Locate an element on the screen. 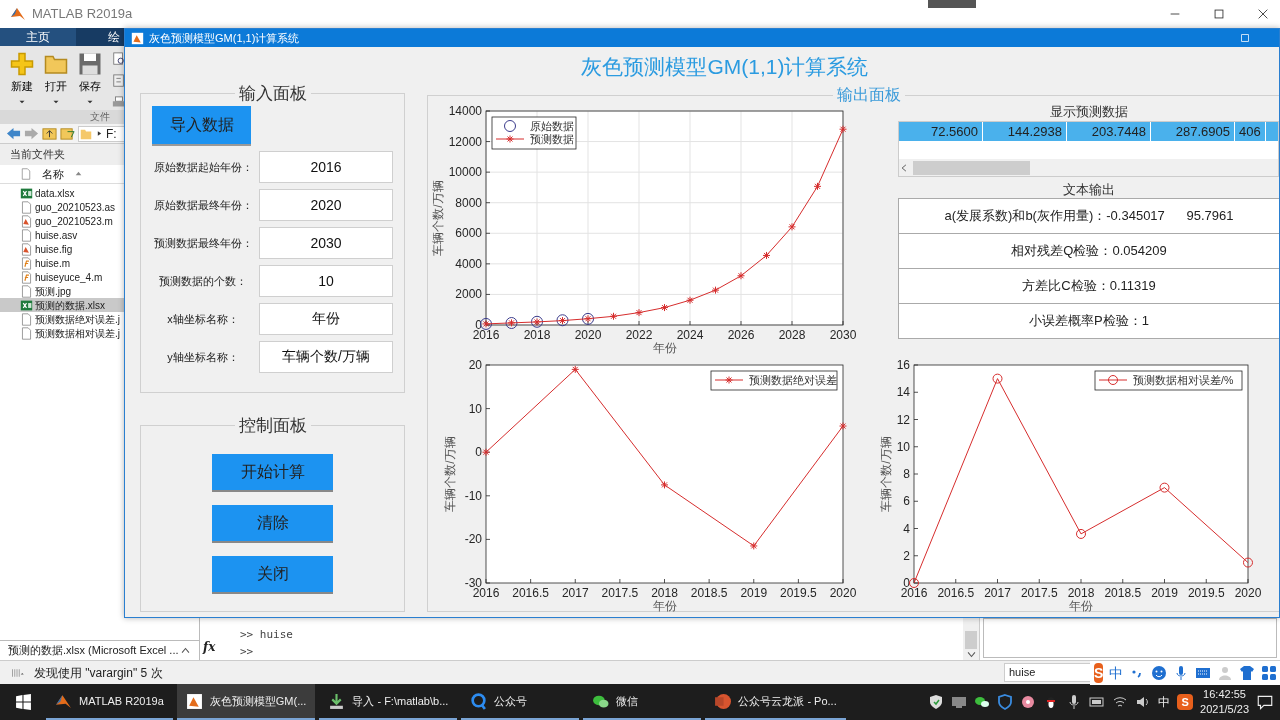 Image resolution: width=1280 pixels, height=720 pixels. field-label: 预测数据最终年份： is located at coordinates (203, 243).